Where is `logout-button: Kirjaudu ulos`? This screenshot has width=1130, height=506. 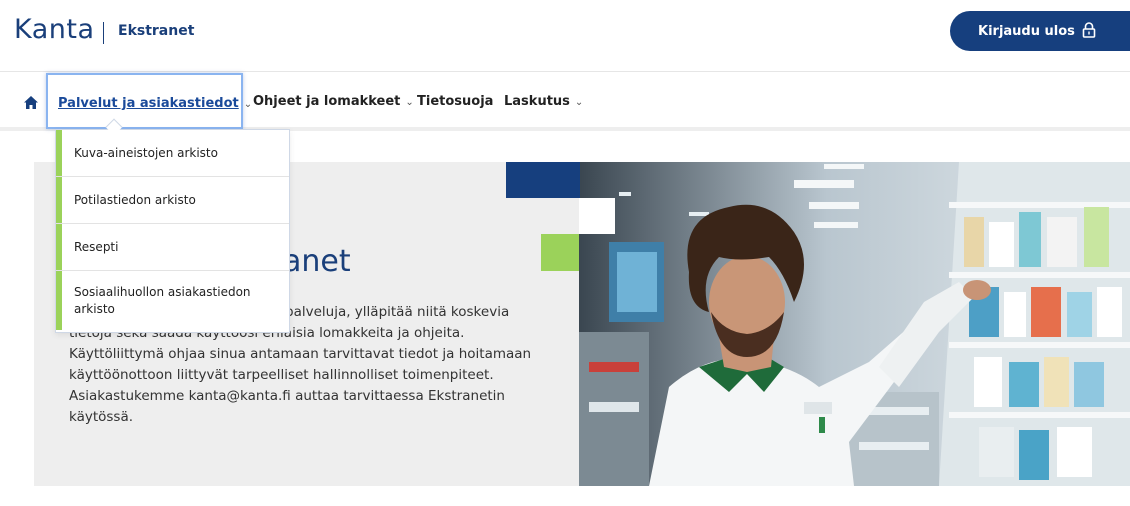
logout-button: Kirjaudu ulos is located at coordinates (1040, 31).